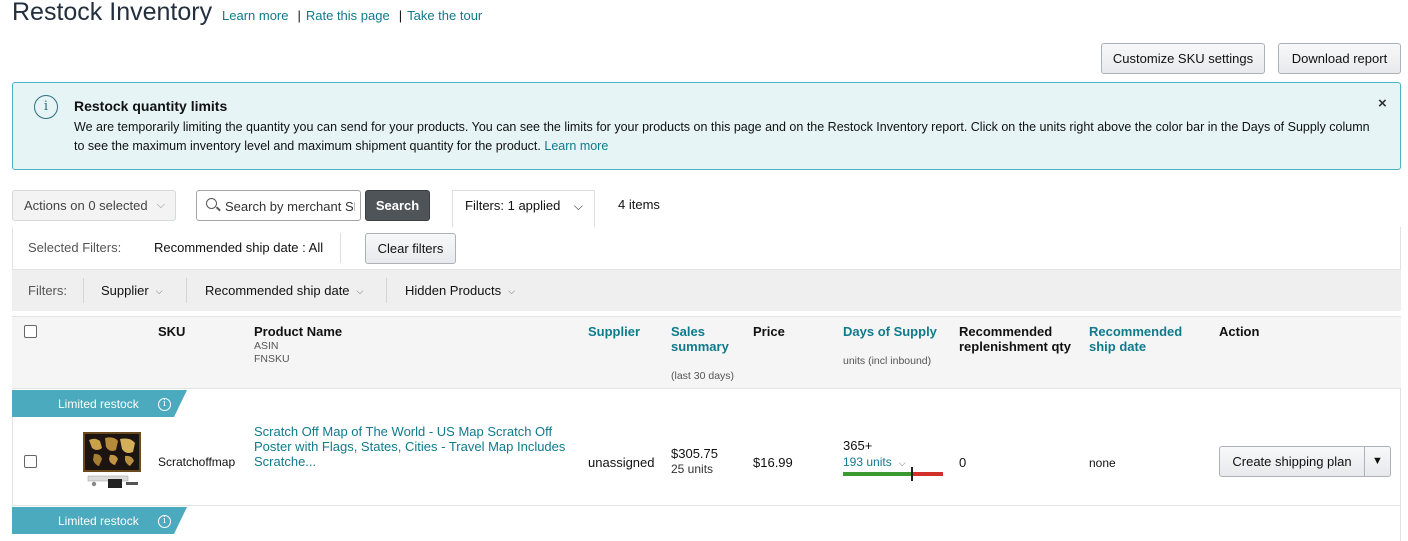 Image resolution: width=1408 pixels, height=541 pixels. What do you see at coordinates (1382, 103) in the screenshot?
I see `close-icon: ×` at bounding box center [1382, 103].